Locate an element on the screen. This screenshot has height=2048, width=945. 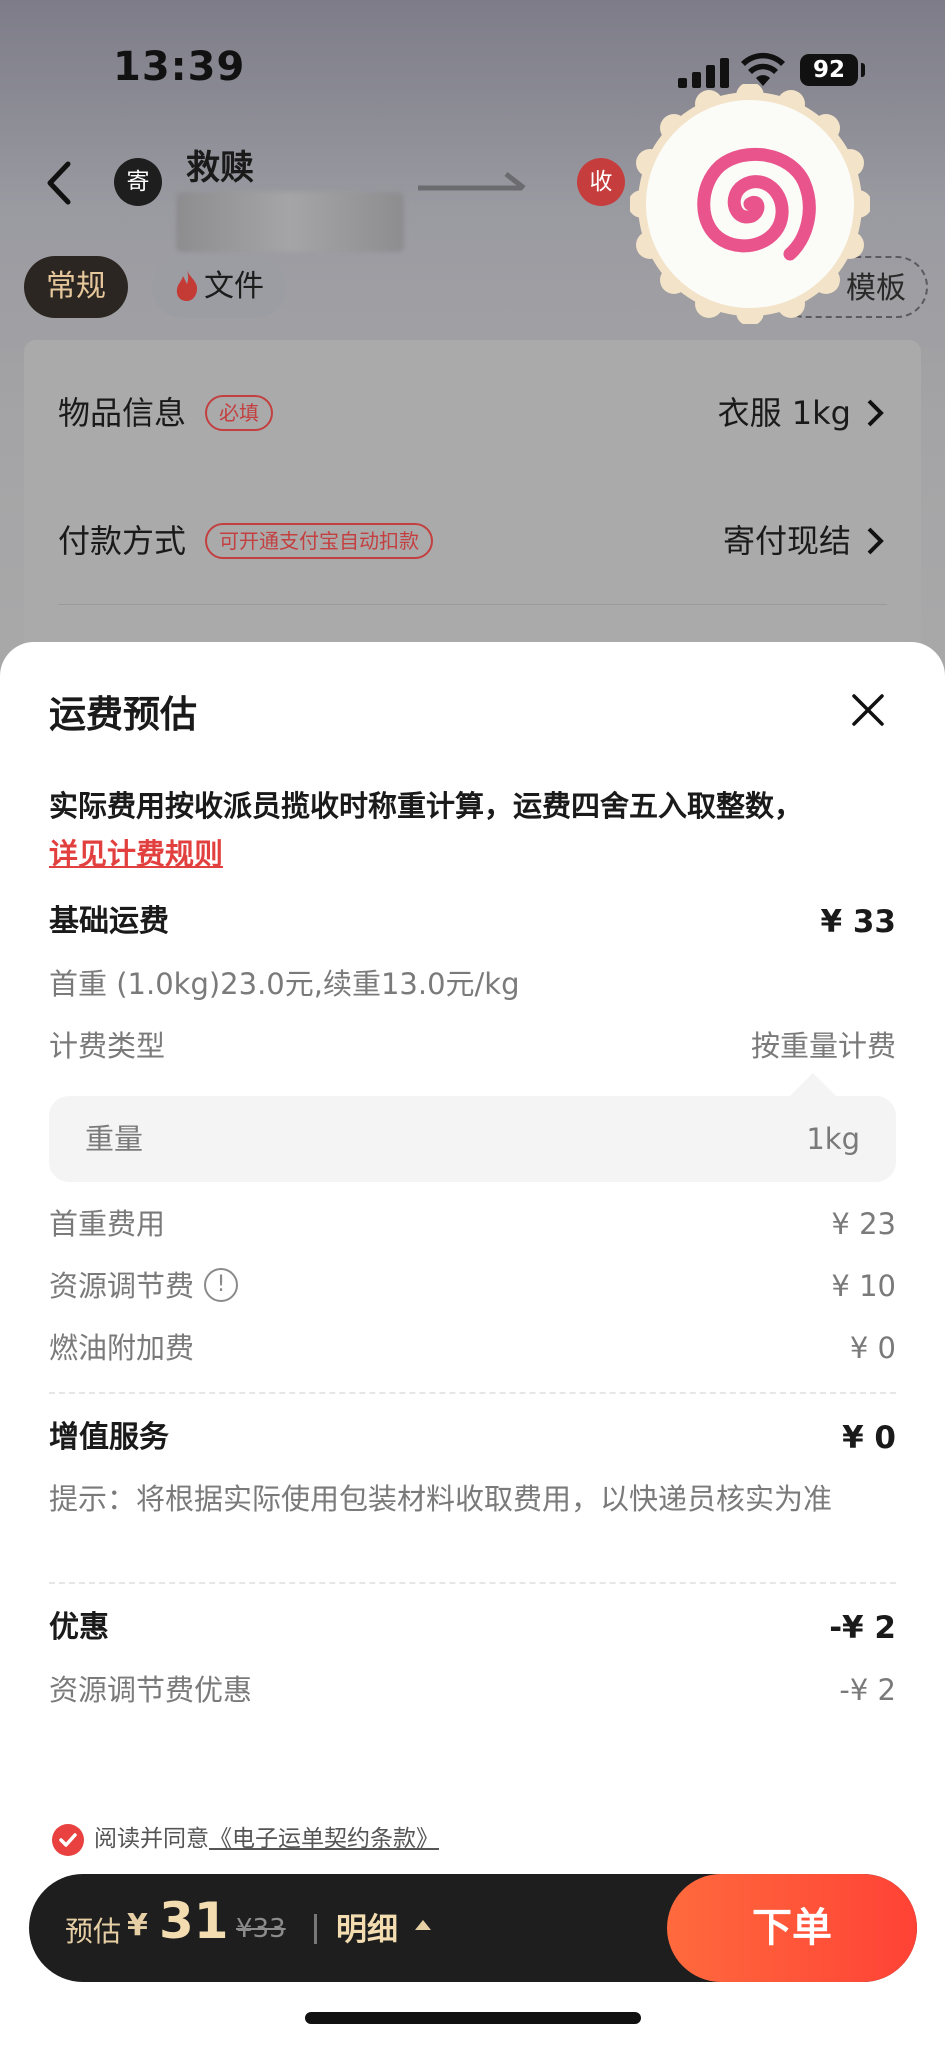
fuel-surcharge-value: ¥ 0 is located at coordinates (872, 1348).